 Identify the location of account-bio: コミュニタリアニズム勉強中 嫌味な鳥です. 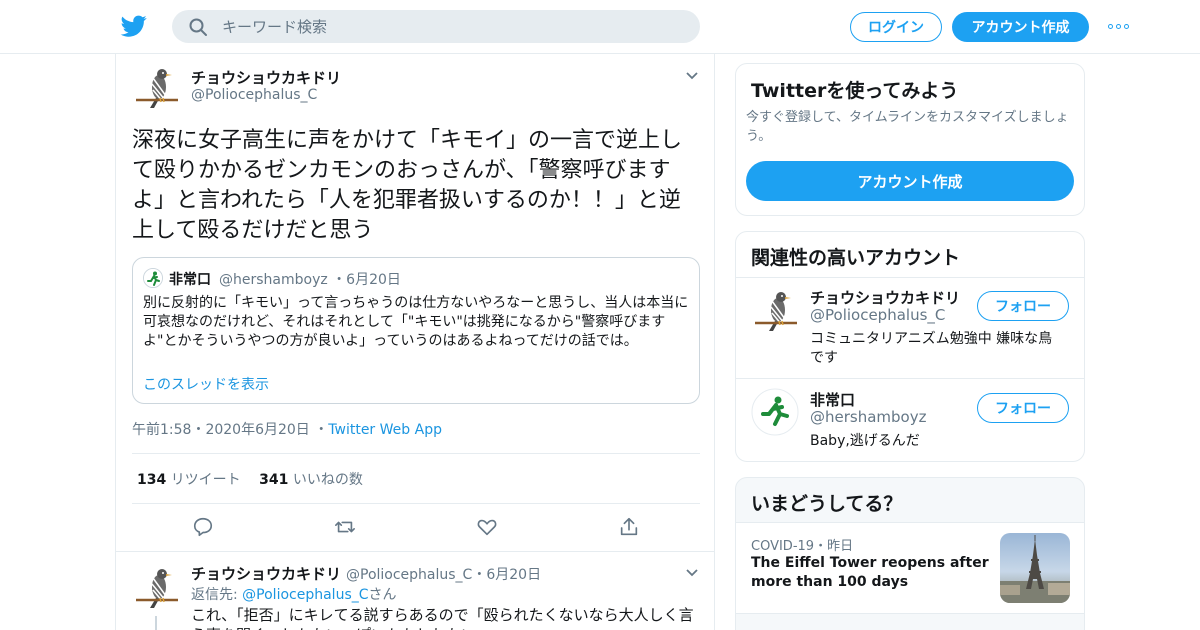
(931, 348).